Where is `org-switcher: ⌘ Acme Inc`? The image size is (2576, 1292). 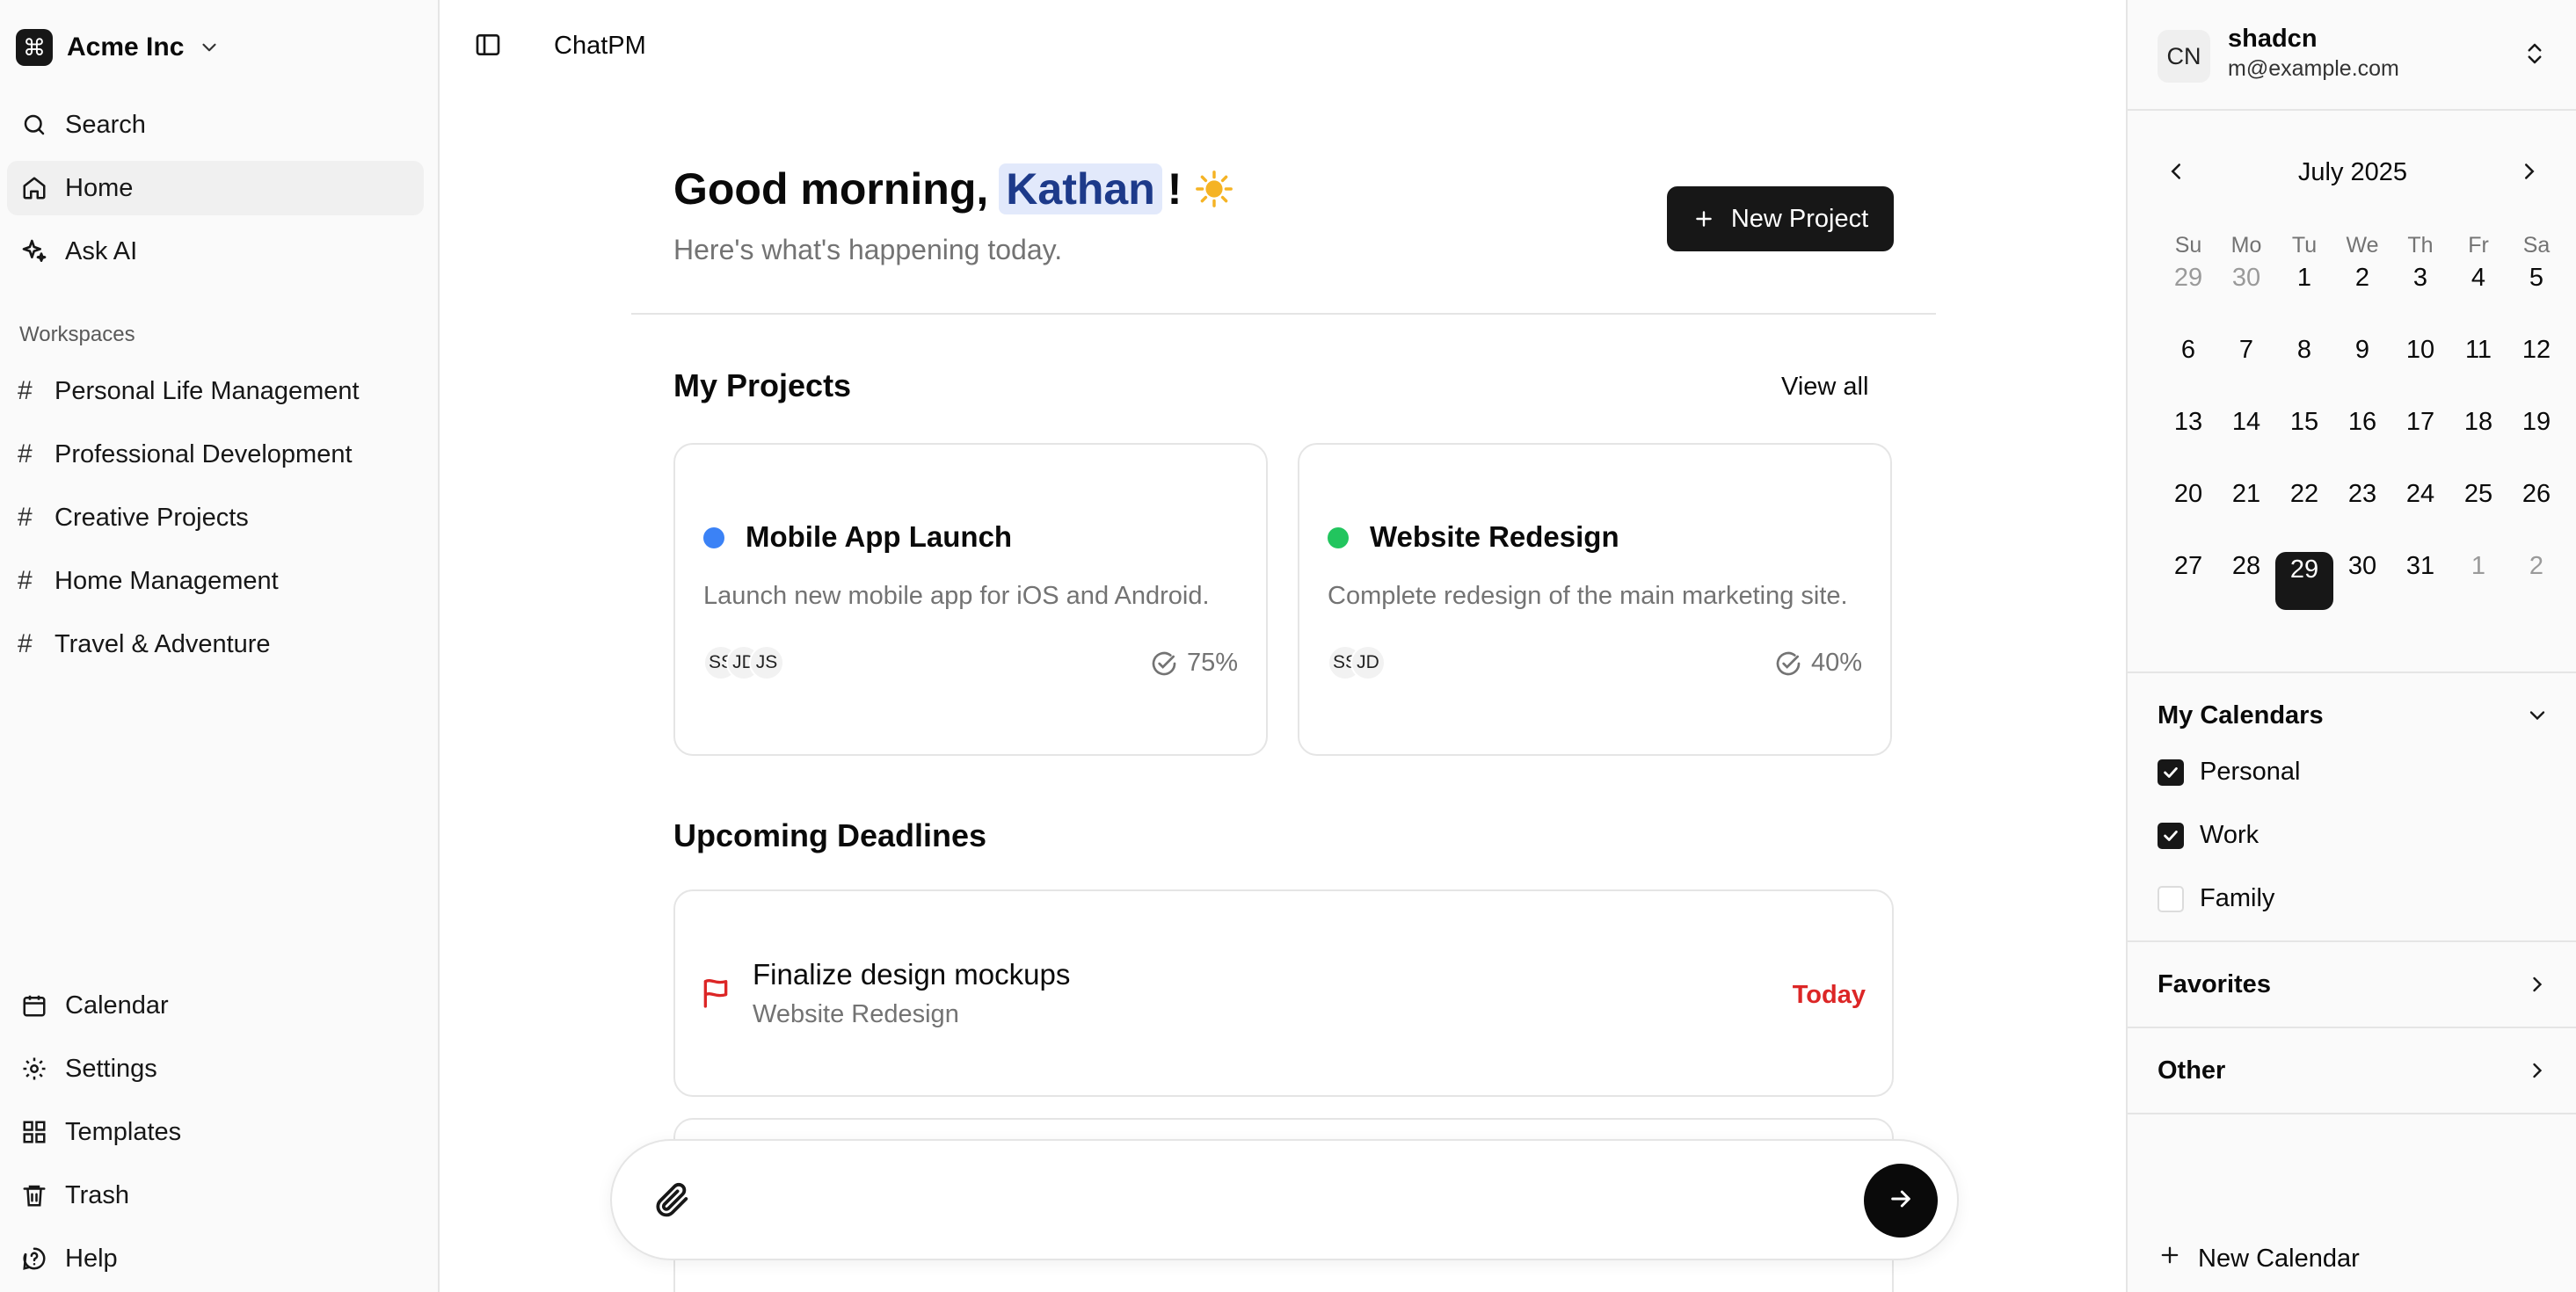 org-switcher: ⌘ Acme Inc is located at coordinates (118, 47).